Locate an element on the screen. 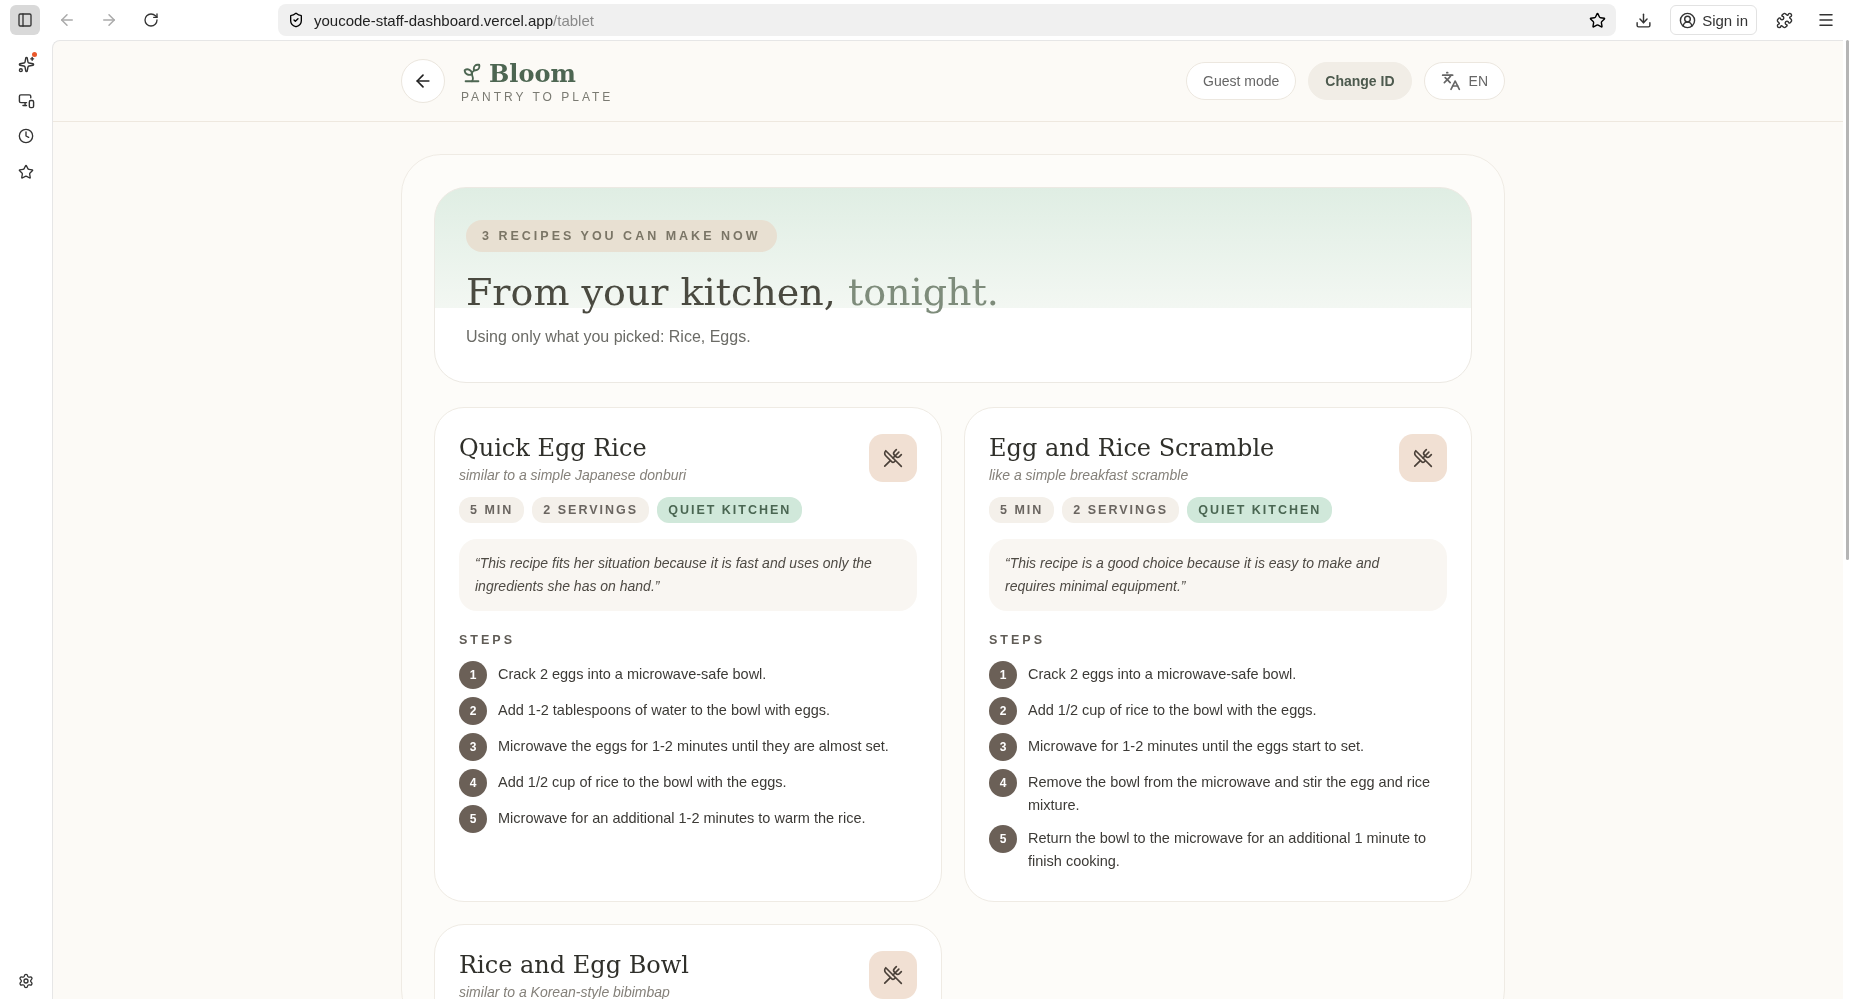  devices-icon is located at coordinates (26, 100).